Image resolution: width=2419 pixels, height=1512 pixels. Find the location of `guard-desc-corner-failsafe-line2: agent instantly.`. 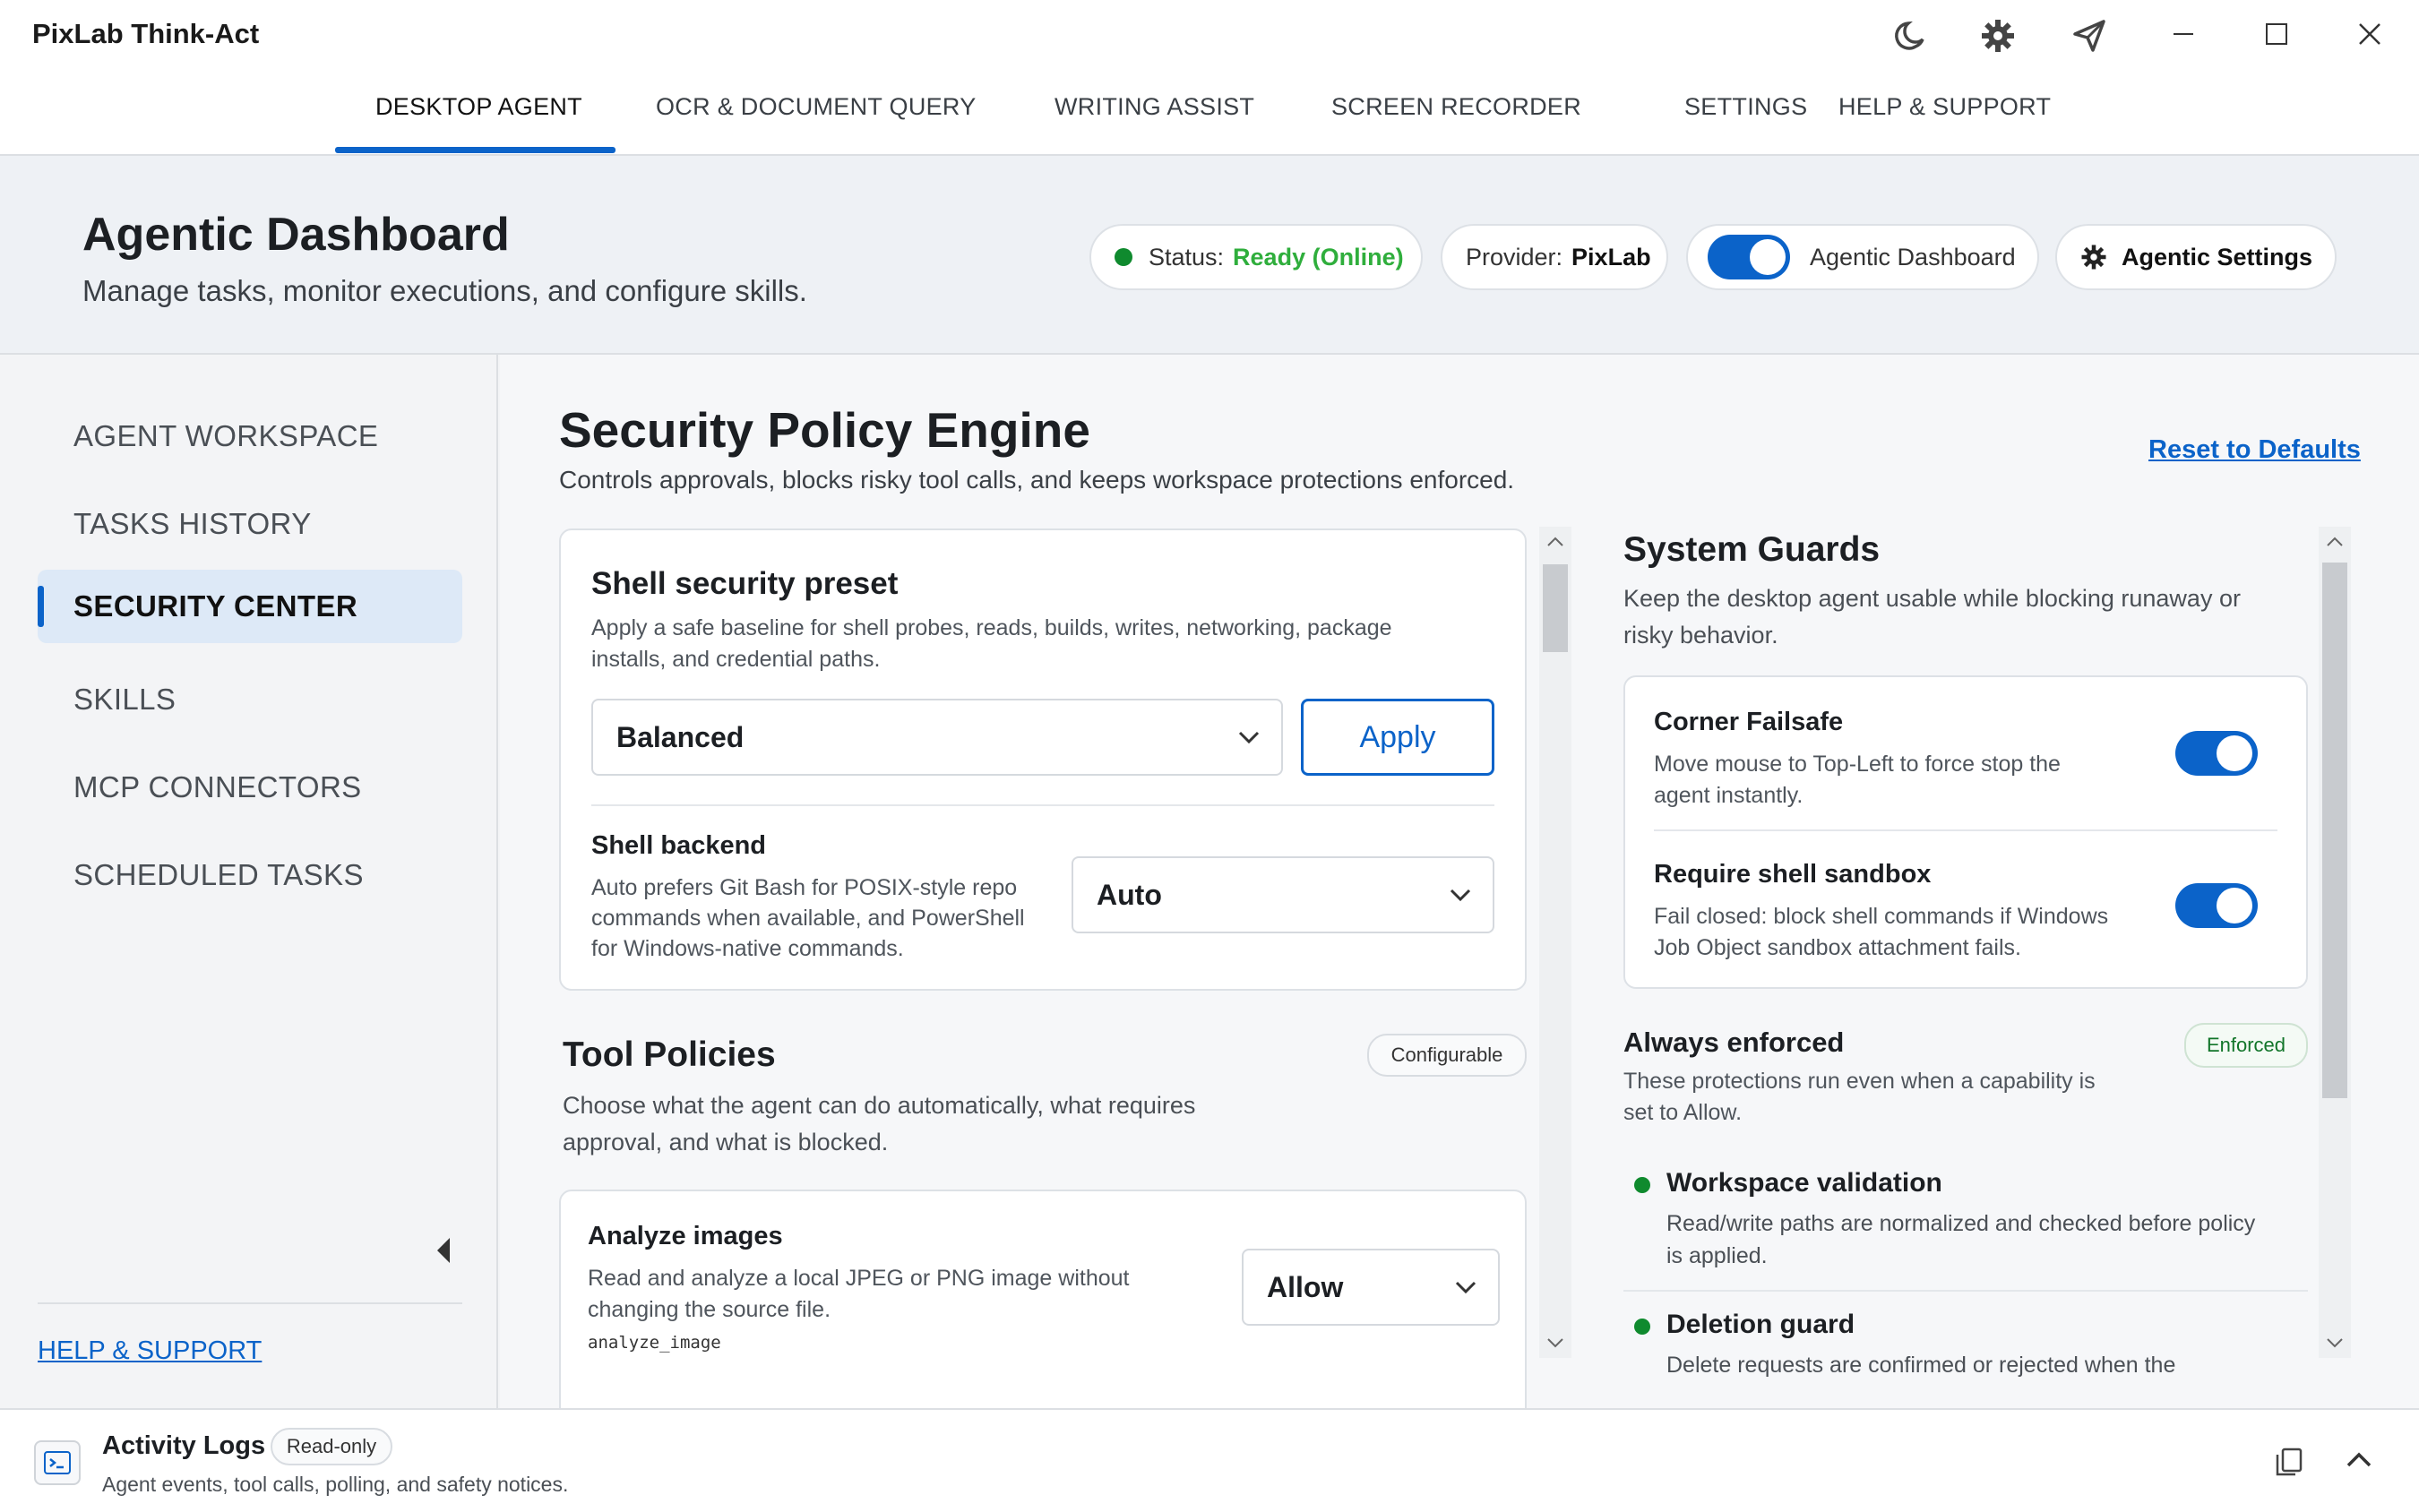

guard-desc-corner-failsafe-line2: agent instantly. is located at coordinates (1728, 796).